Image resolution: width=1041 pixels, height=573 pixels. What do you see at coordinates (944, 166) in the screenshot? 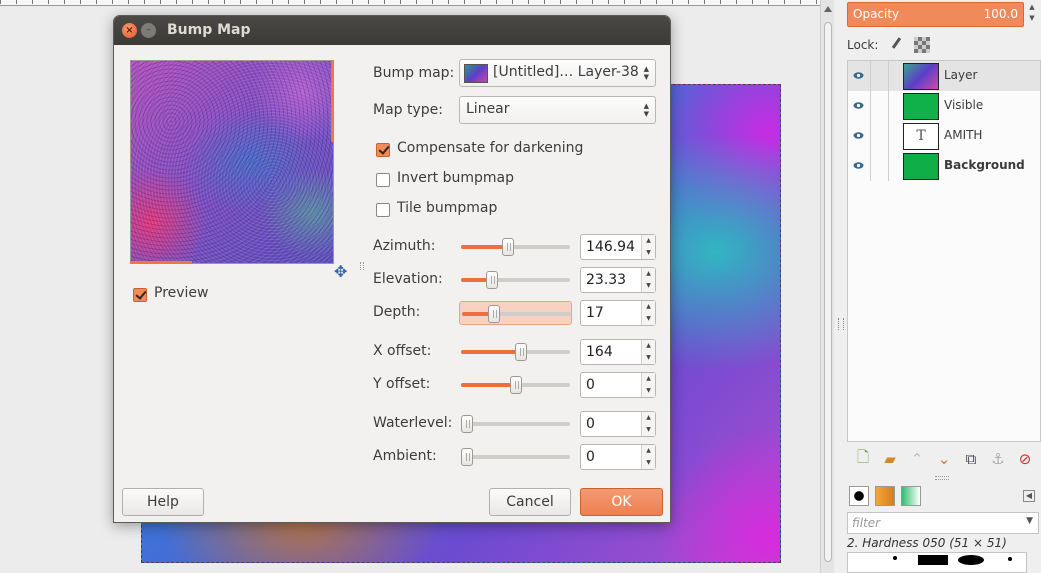
I see `layer-row-background: Background` at bounding box center [944, 166].